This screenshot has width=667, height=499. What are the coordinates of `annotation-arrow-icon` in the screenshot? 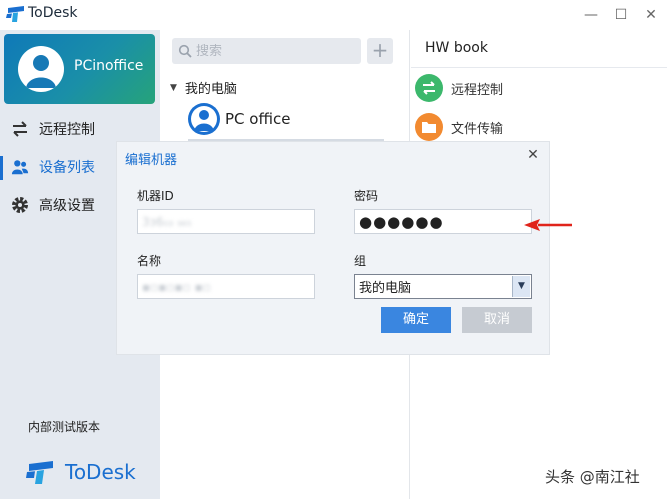 It's located at (548, 225).